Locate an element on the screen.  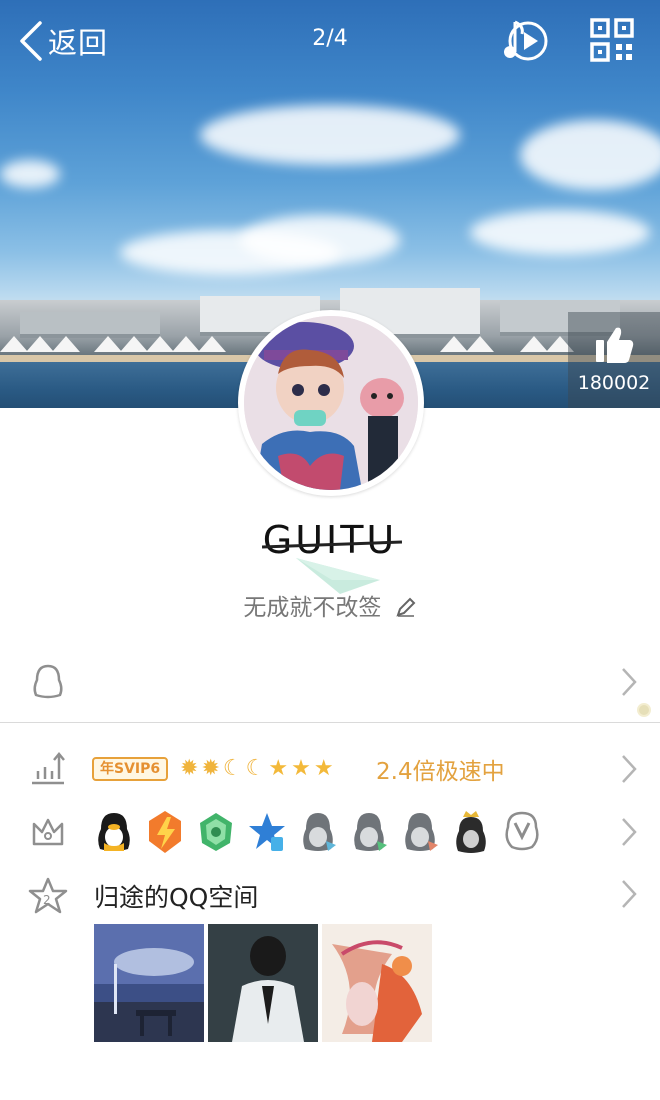
star-badge-icon is located at coordinates (267, 832).